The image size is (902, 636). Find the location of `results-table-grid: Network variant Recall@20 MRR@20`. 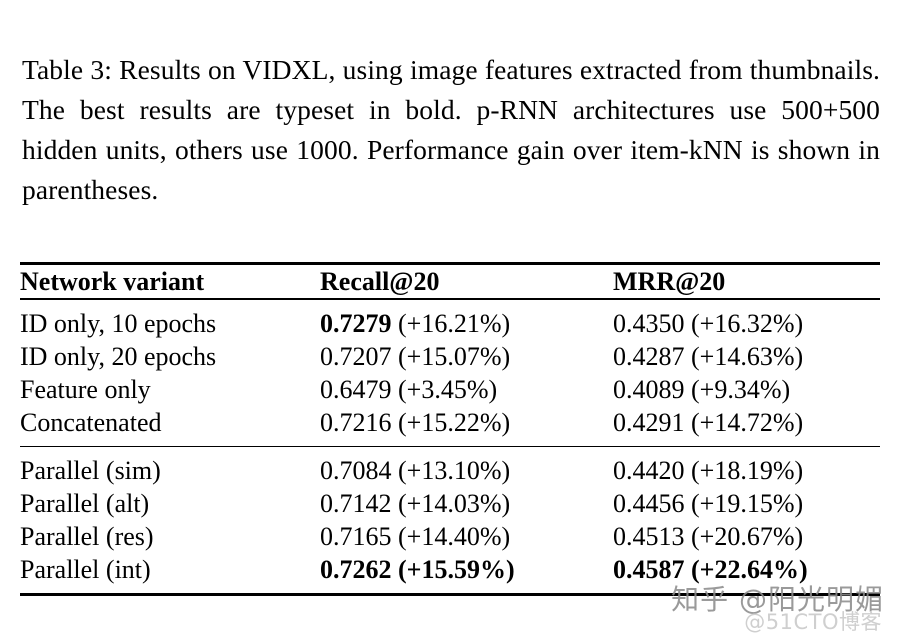

results-table-grid: Network variant Recall@20 MRR@20 is located at coordinates (450, 281).